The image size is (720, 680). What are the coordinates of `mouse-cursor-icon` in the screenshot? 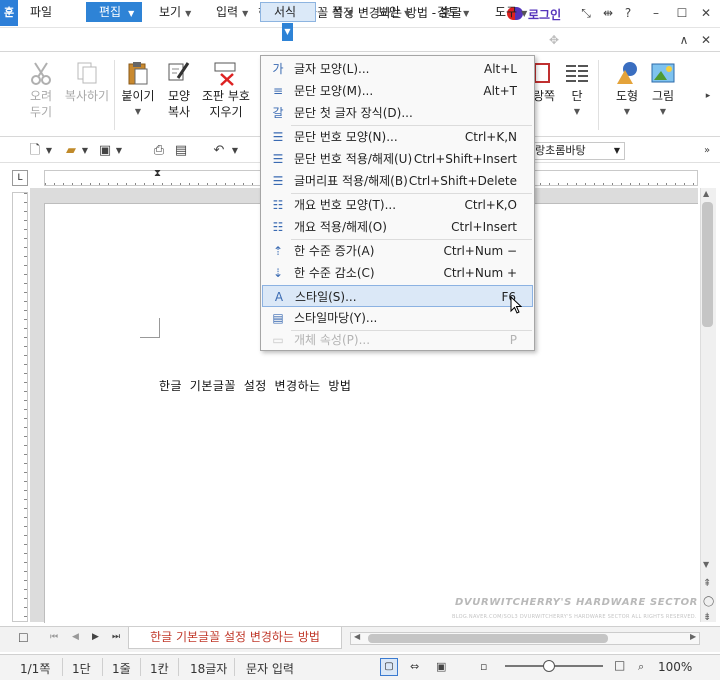 It's located at (516, 304).